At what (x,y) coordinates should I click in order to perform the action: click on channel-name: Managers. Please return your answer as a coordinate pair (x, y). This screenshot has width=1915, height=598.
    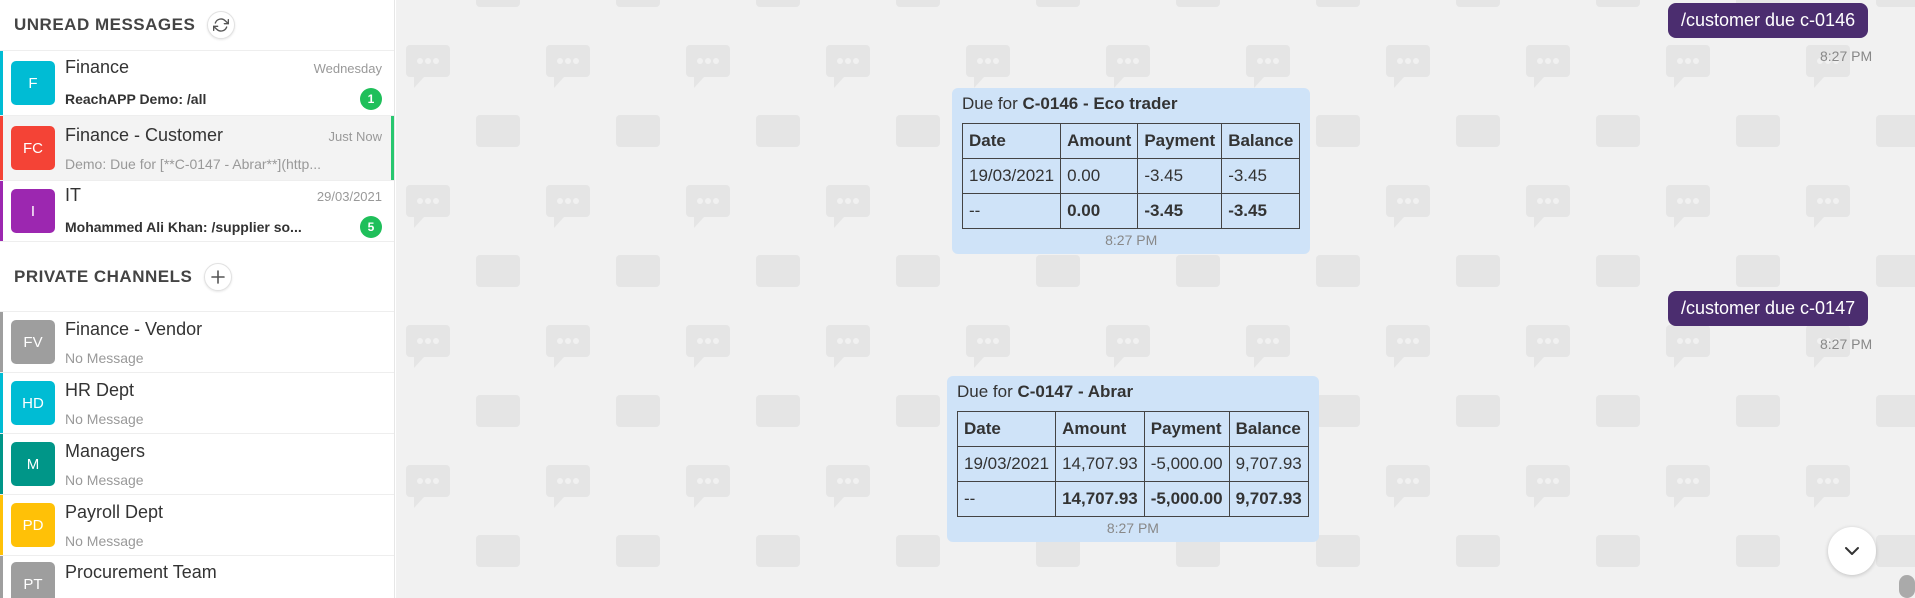
    Looking at the image, I should click on (105, 450).